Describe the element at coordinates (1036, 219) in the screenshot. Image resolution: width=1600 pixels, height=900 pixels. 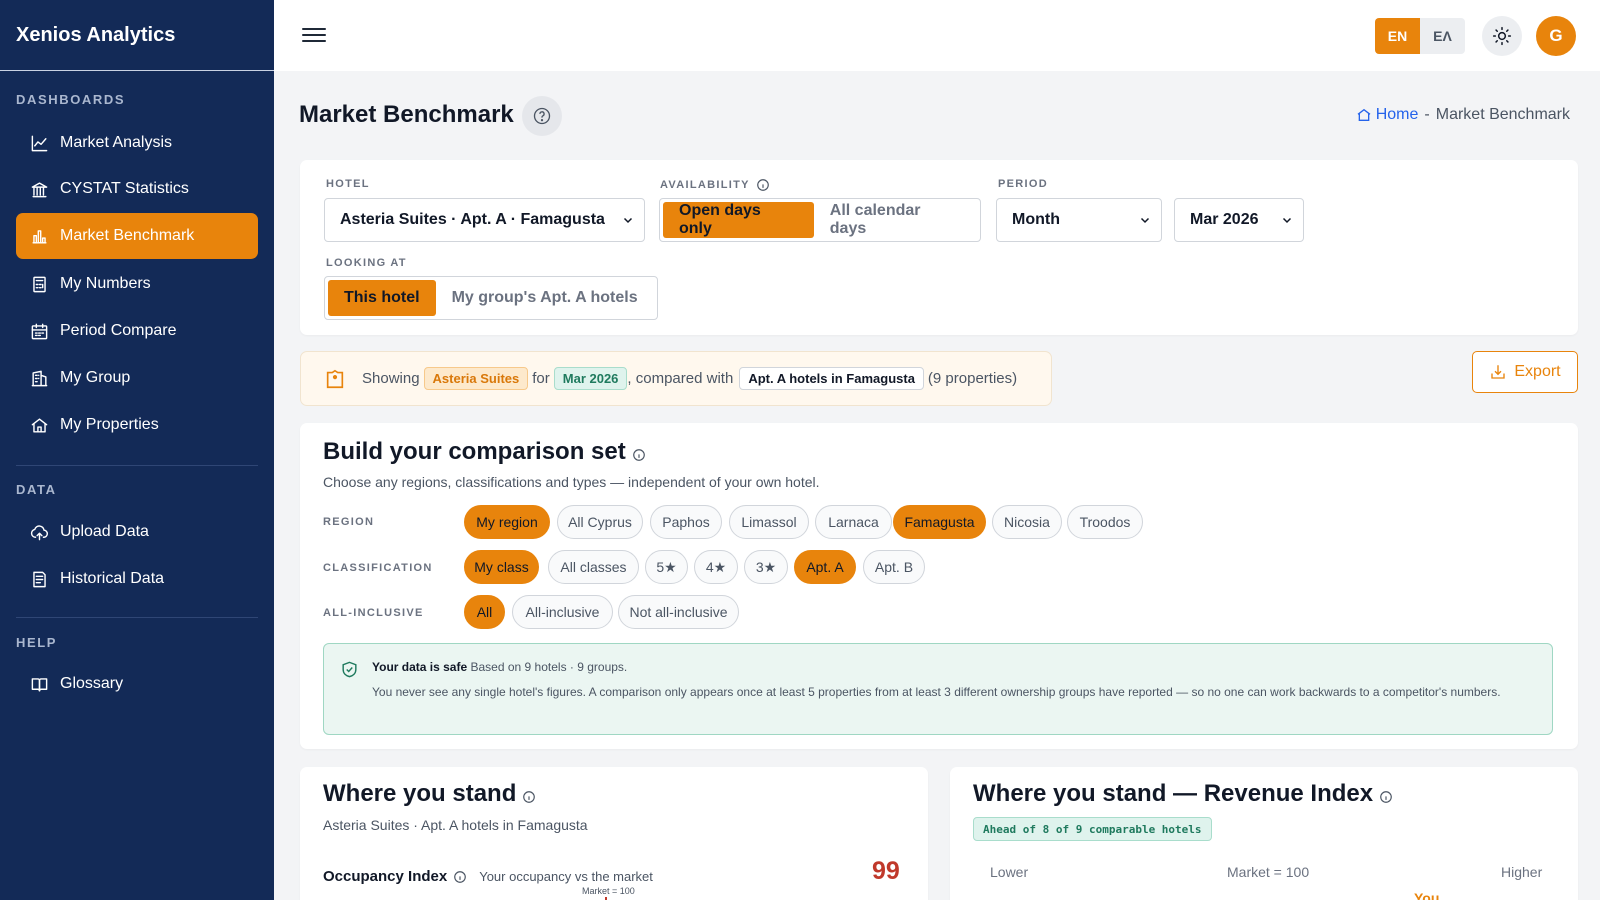
I see `period-select-value: Month` at that location.